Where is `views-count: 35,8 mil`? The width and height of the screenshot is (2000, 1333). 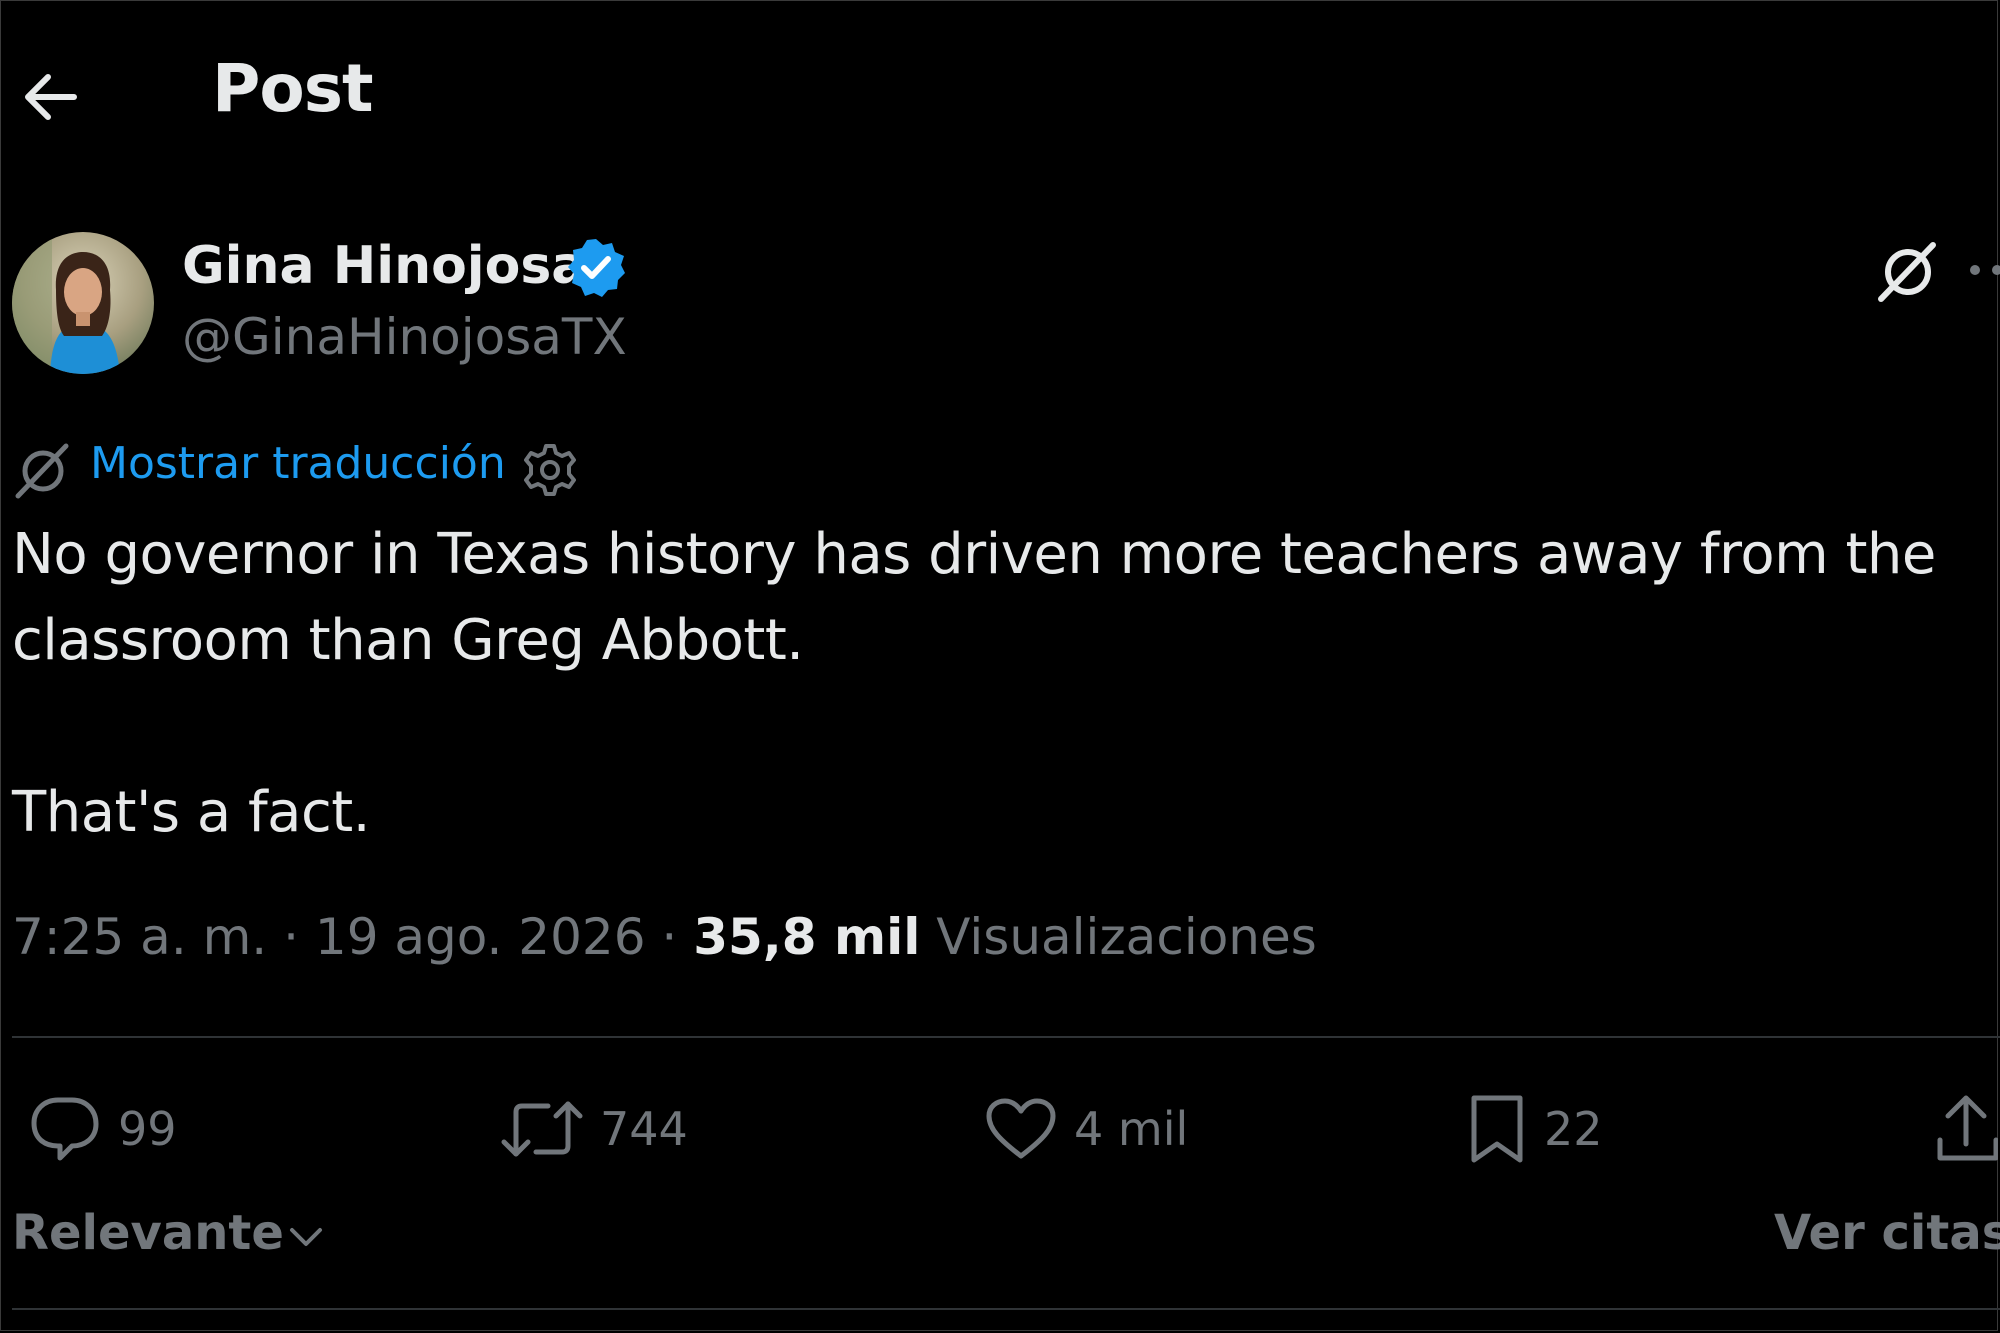
views-count: 35,8 mil is located at coordinates (807, 937).